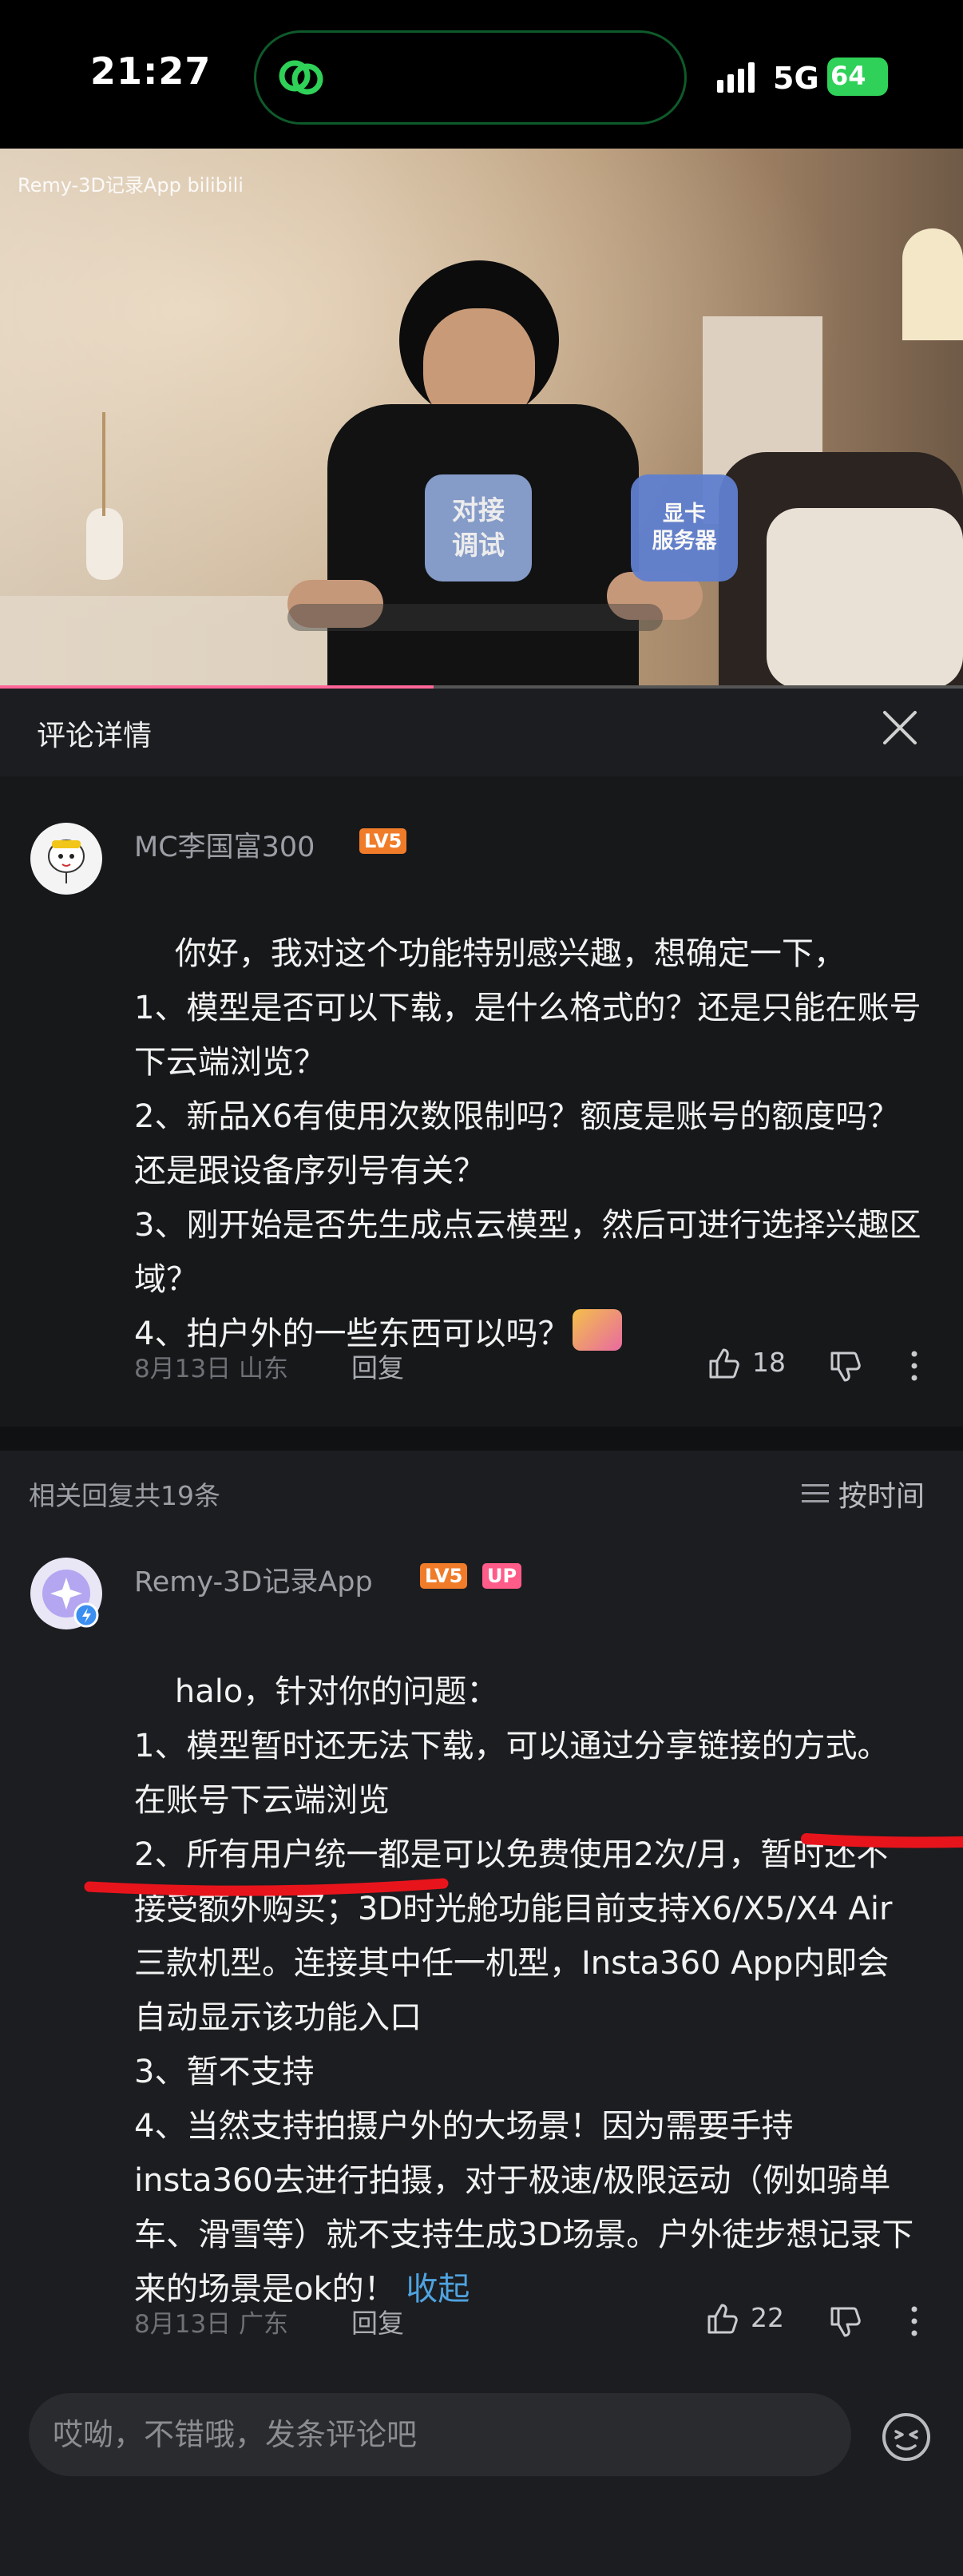 The image size is (963, 2576). I want to click on reply-date: 8月13日 广东, so click(211, 2324).